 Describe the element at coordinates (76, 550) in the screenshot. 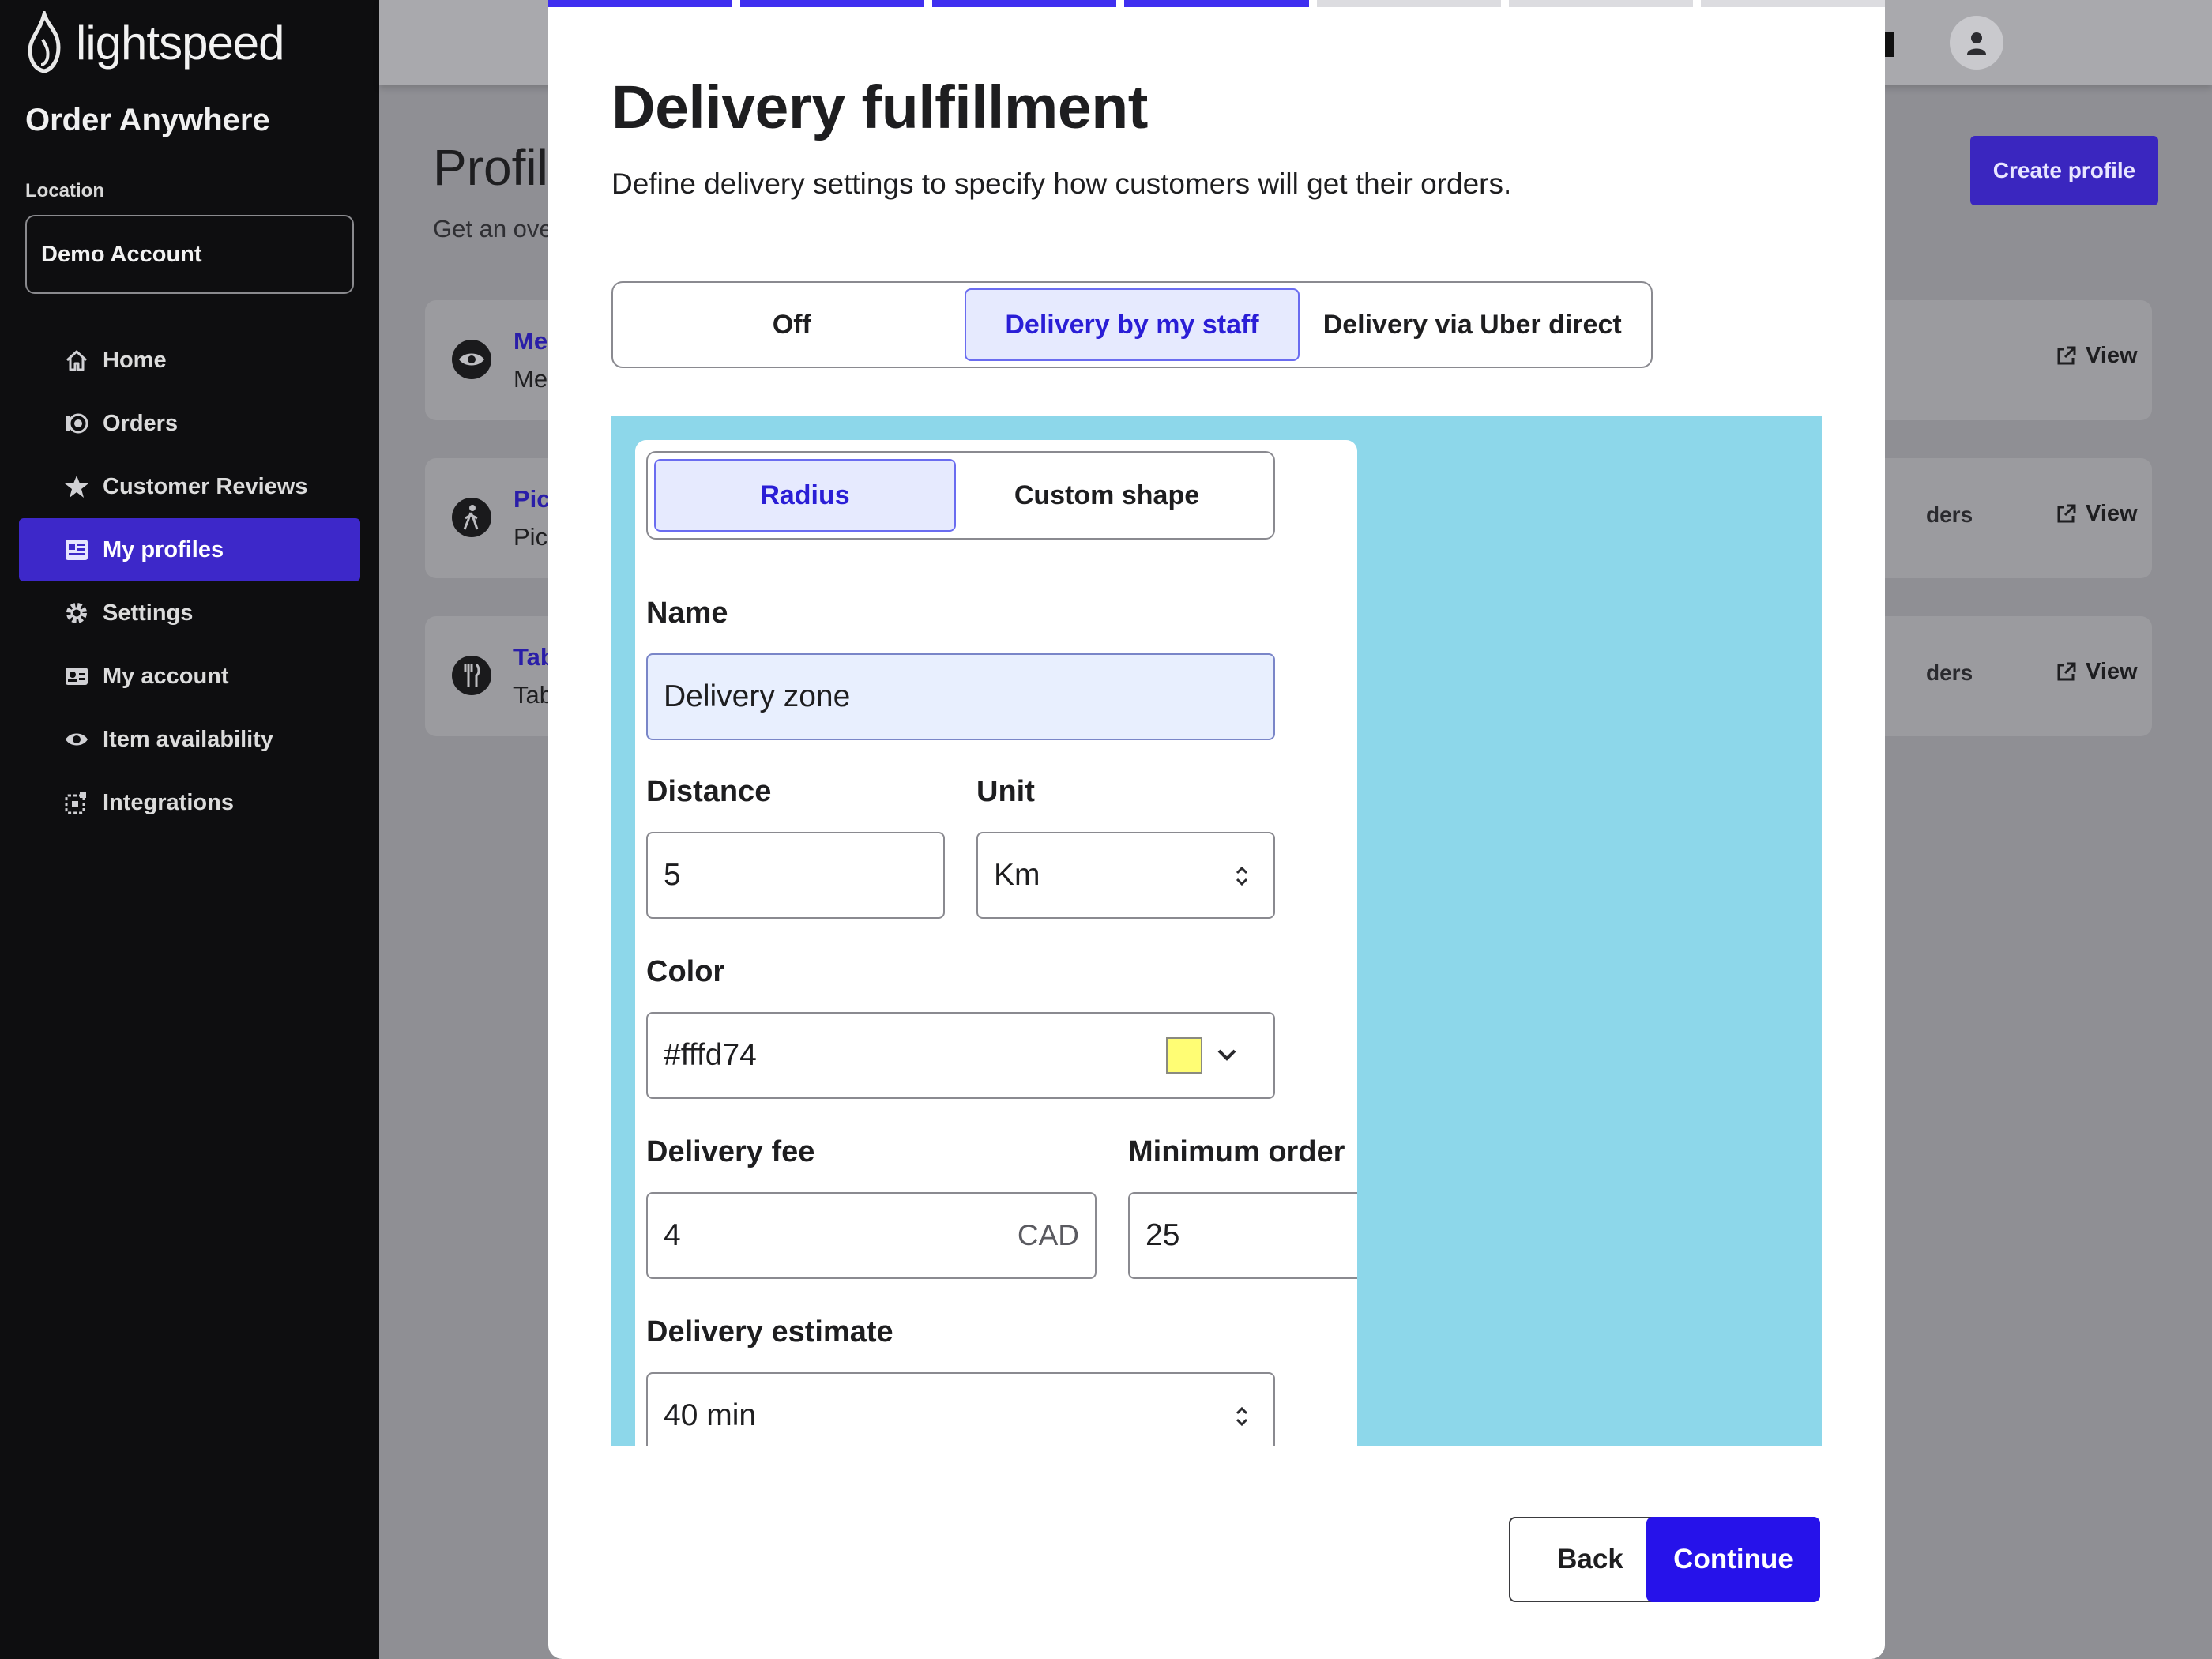

I see `profiles-icon` at that location.